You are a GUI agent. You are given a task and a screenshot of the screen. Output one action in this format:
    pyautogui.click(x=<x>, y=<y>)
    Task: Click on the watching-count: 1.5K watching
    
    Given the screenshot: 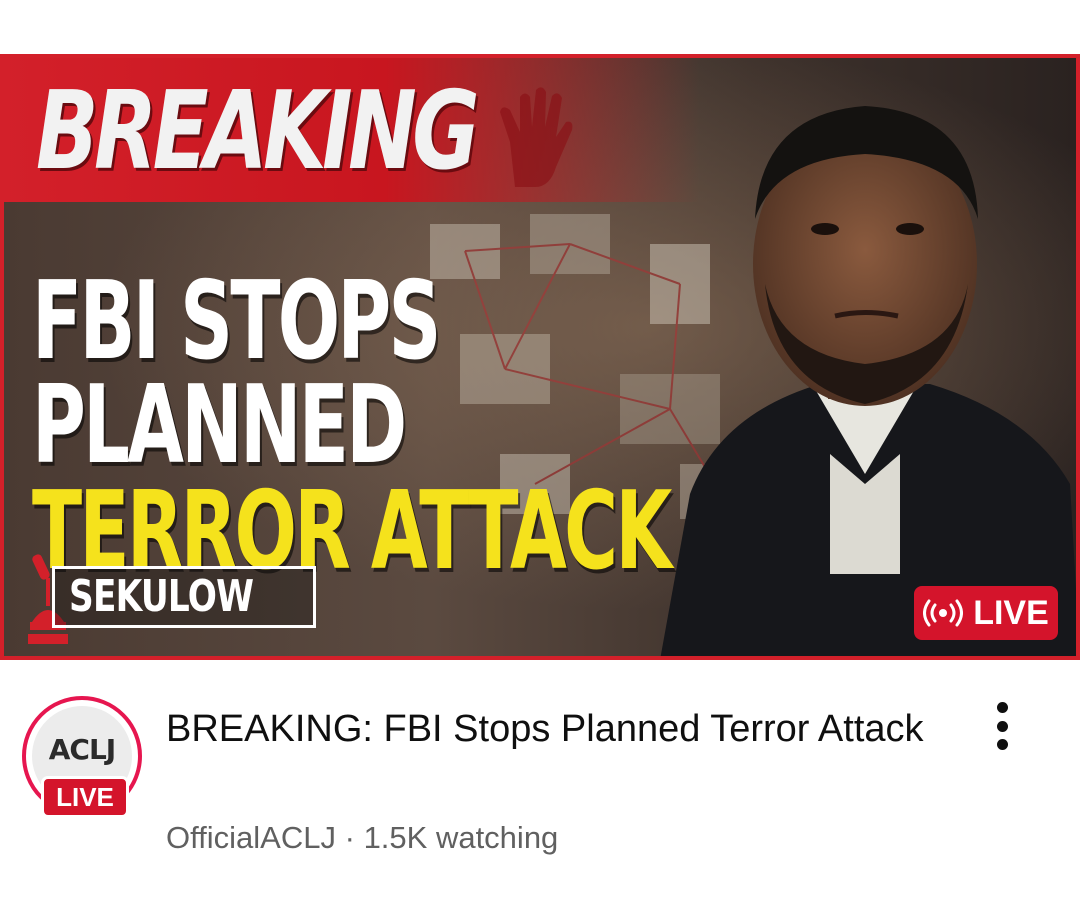 What is the action you would take?
    pyautogui.click(x=461, y=837)
    